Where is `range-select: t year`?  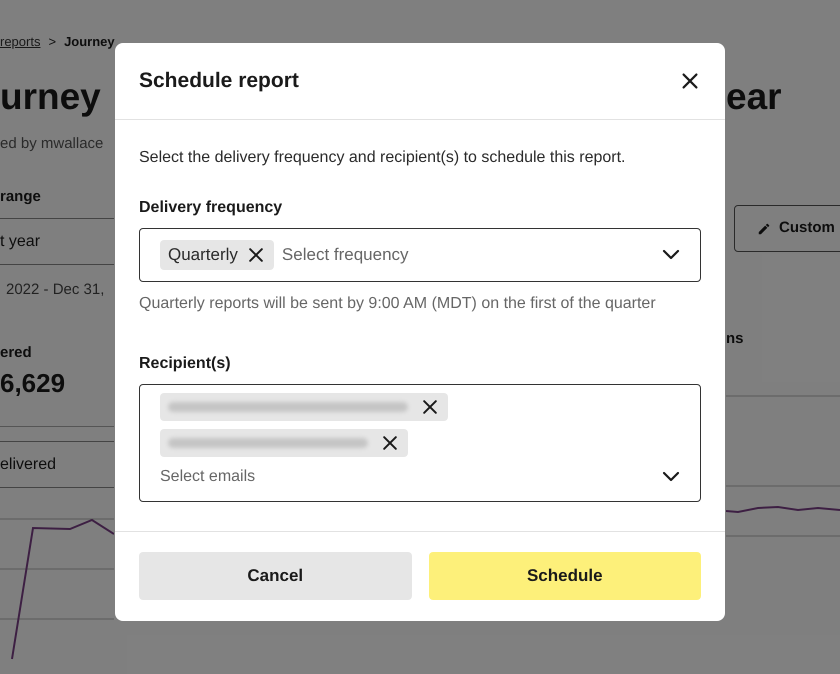 range-select: t year is located at coordinates (57, 241).